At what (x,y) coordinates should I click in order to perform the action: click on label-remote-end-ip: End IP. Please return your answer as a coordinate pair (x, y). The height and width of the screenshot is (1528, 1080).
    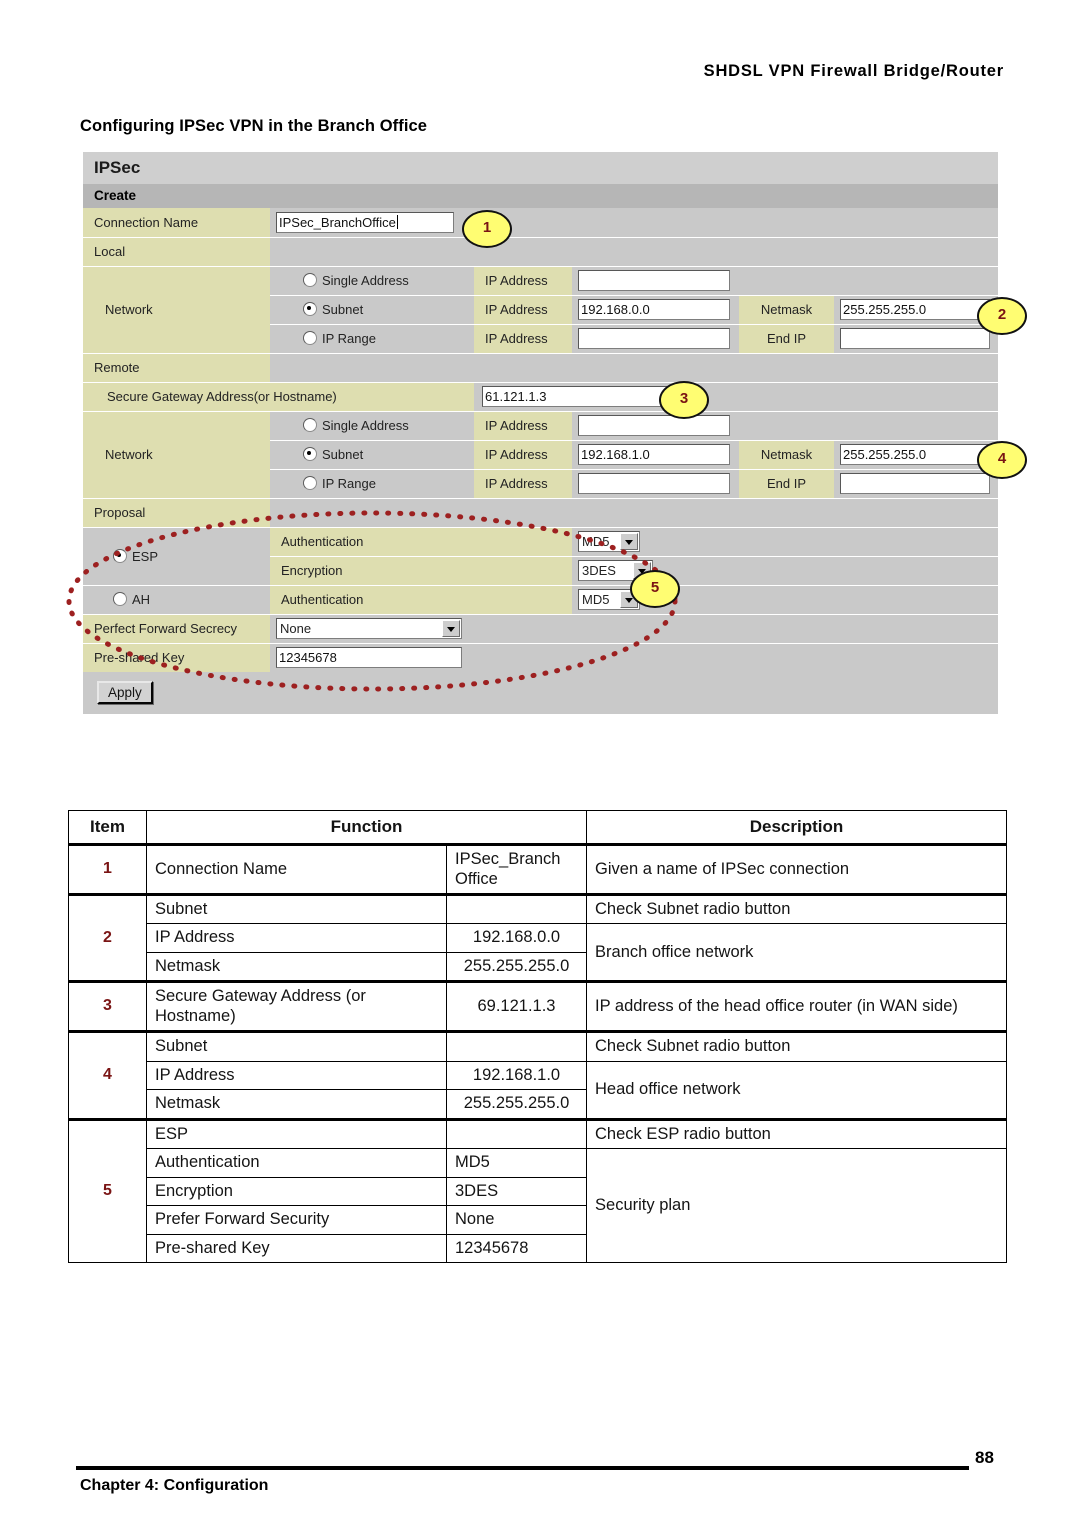
    Looking at the image, I should click on (786, 484).